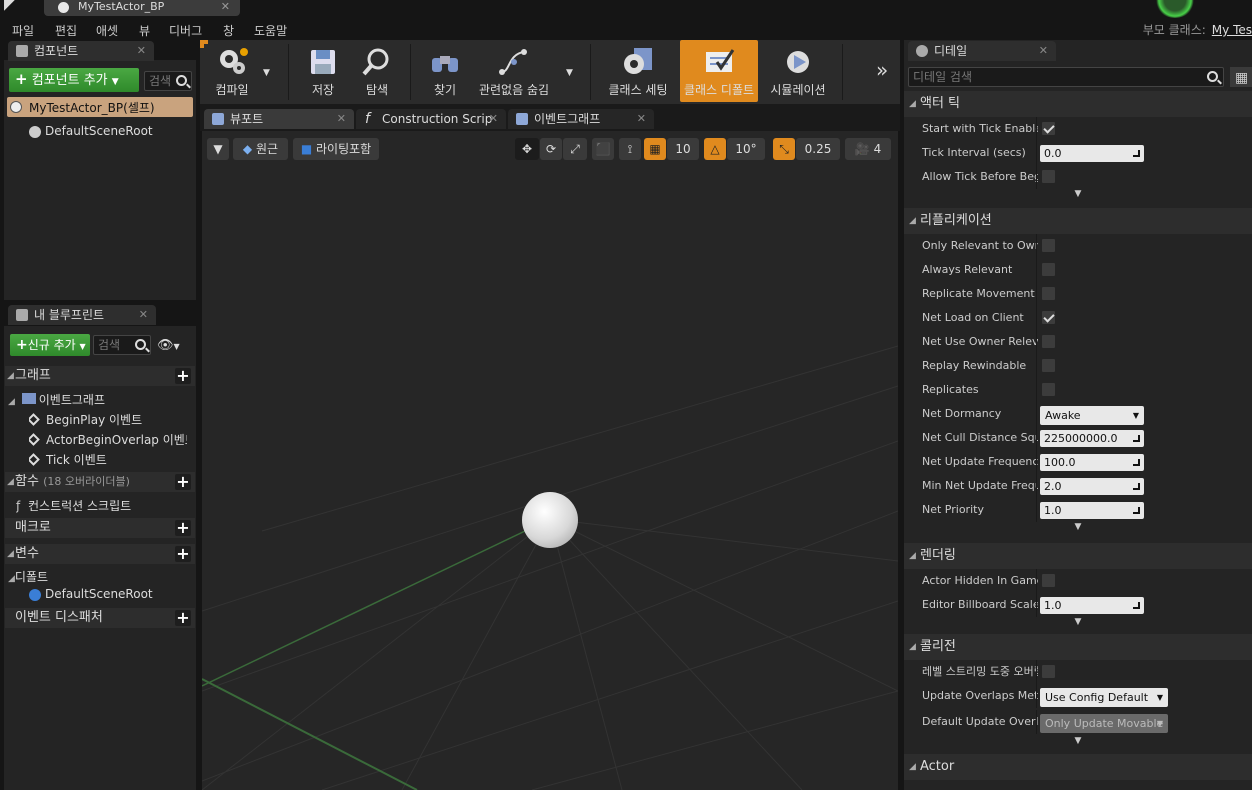 The height and width of the screenshot is (790, 1252). Describe the element at coordinates (23, 30) in the screenshot. I see `menu-file: 파일` at that location.